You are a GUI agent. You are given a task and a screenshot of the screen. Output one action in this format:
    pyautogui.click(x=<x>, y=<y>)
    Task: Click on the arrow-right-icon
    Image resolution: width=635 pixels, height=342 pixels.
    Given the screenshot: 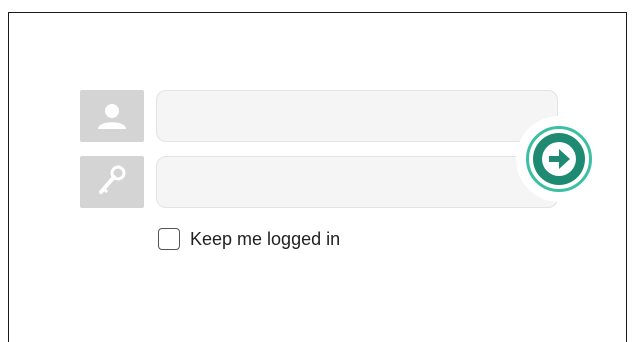 What is the action you would take?
    pyautogui.click(x=559, y=159)
    